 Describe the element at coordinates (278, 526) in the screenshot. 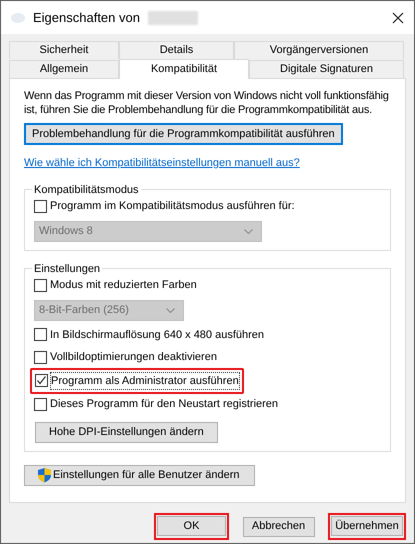

I see `dialog-button: Abbrechen` at that location.